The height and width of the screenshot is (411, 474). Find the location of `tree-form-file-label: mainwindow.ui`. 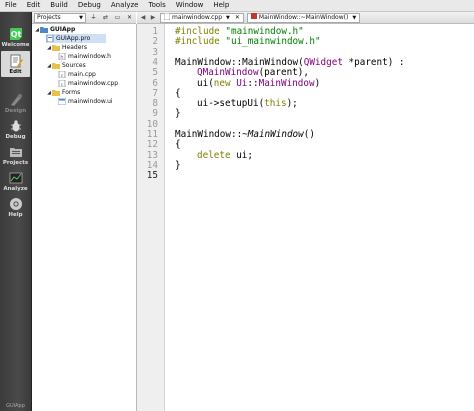

tree-form-file-label: mainwindow.ui is located at coordinates (90, 101).